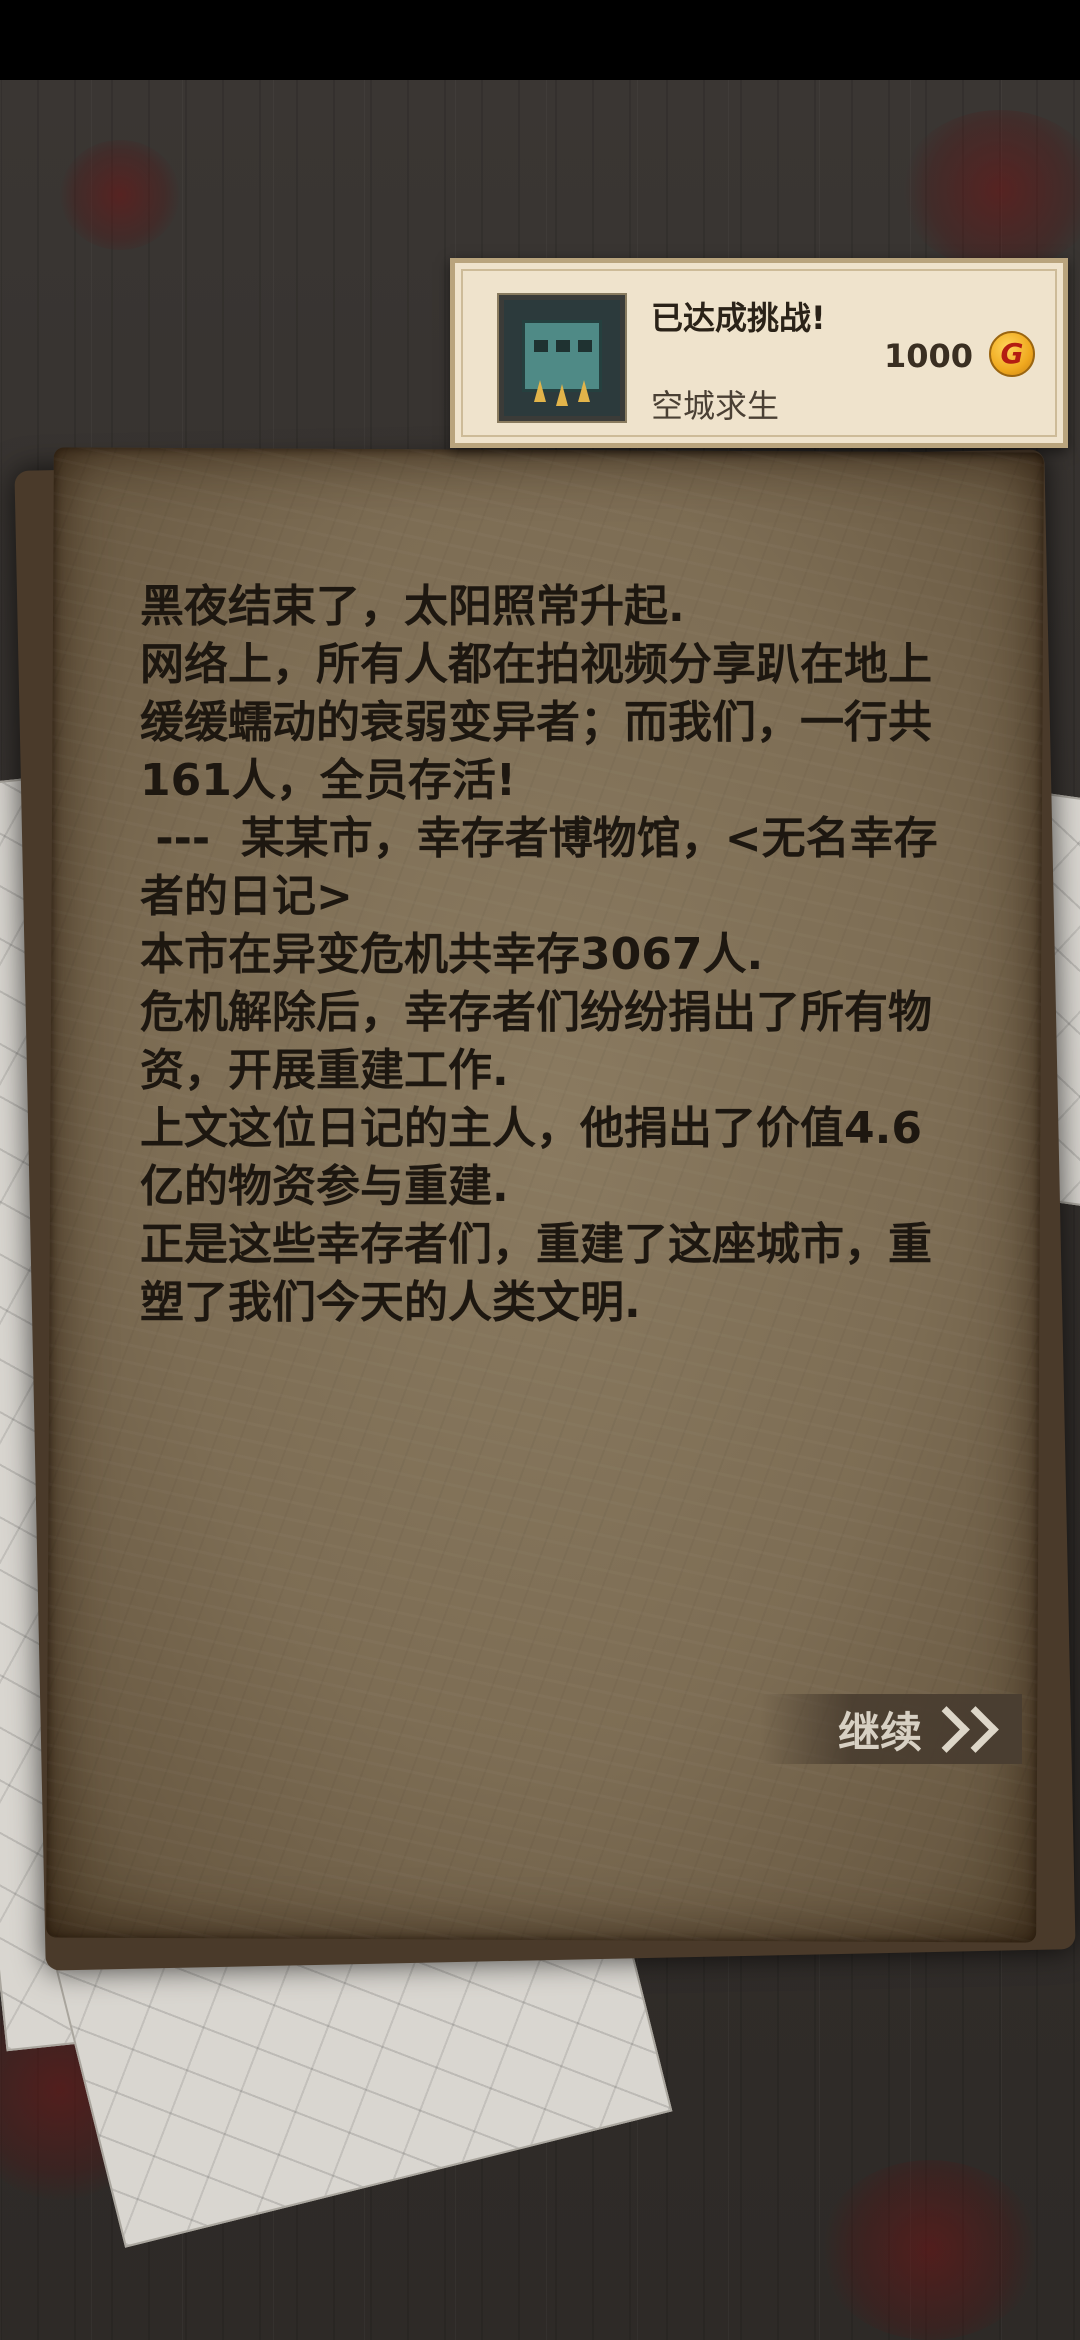  I want to click on toast-title: 已达成挑战!, so click(738, 318).